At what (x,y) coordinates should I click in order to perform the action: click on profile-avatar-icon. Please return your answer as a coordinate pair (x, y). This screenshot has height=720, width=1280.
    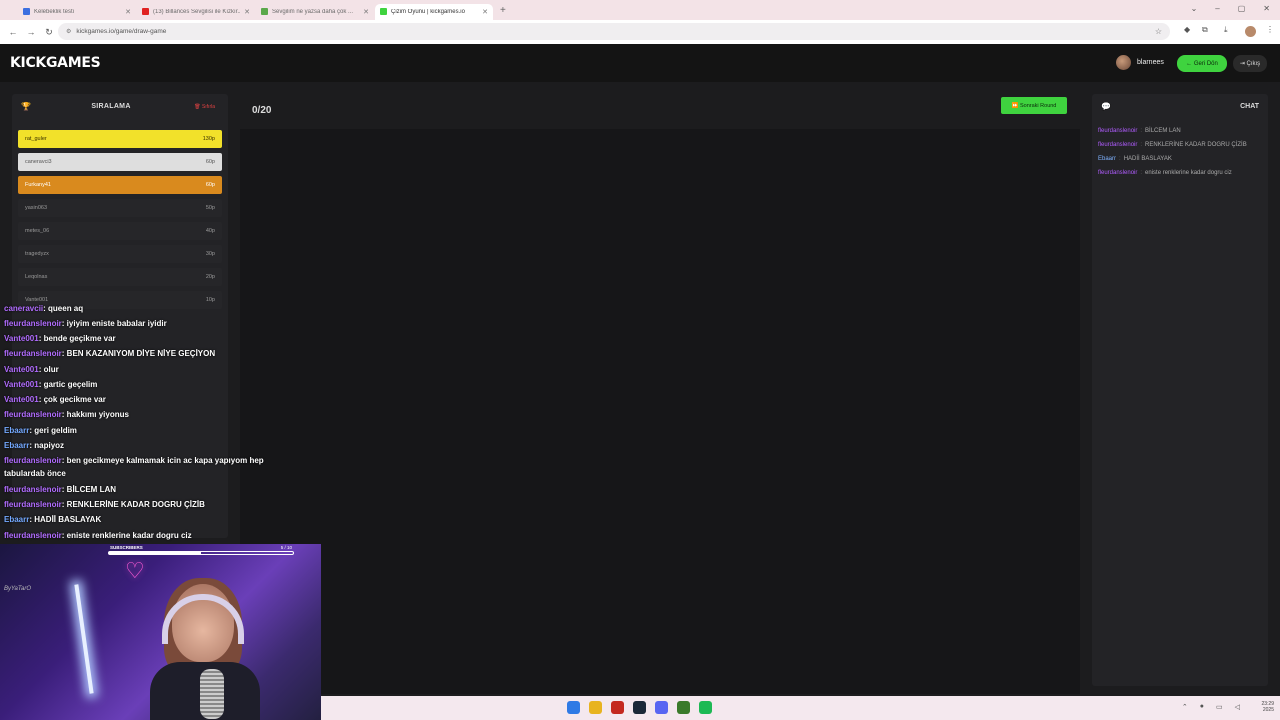
    Looking at the image, I should click on (1250, 31).